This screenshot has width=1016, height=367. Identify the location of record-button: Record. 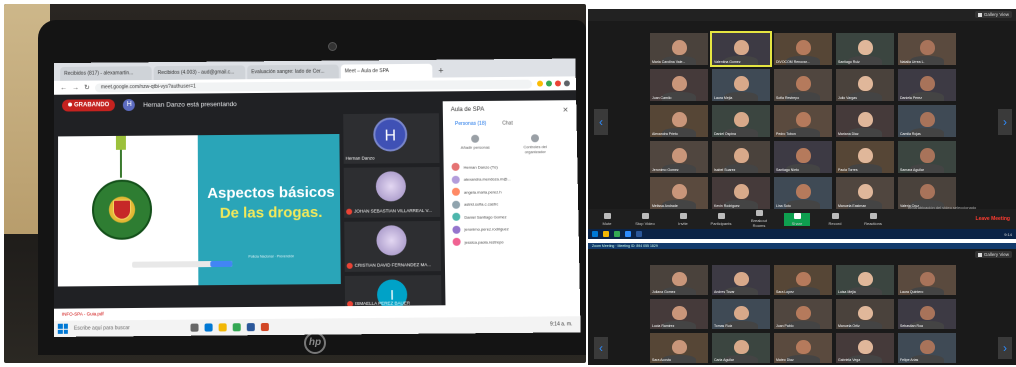
(835, 219).